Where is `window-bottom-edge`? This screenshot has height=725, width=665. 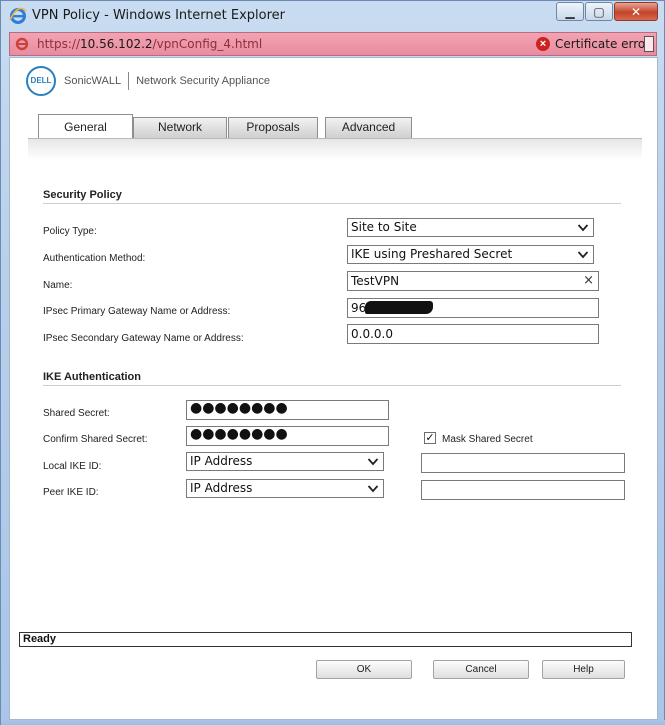
window-bottom-edge is located at coordinates (333, 722).